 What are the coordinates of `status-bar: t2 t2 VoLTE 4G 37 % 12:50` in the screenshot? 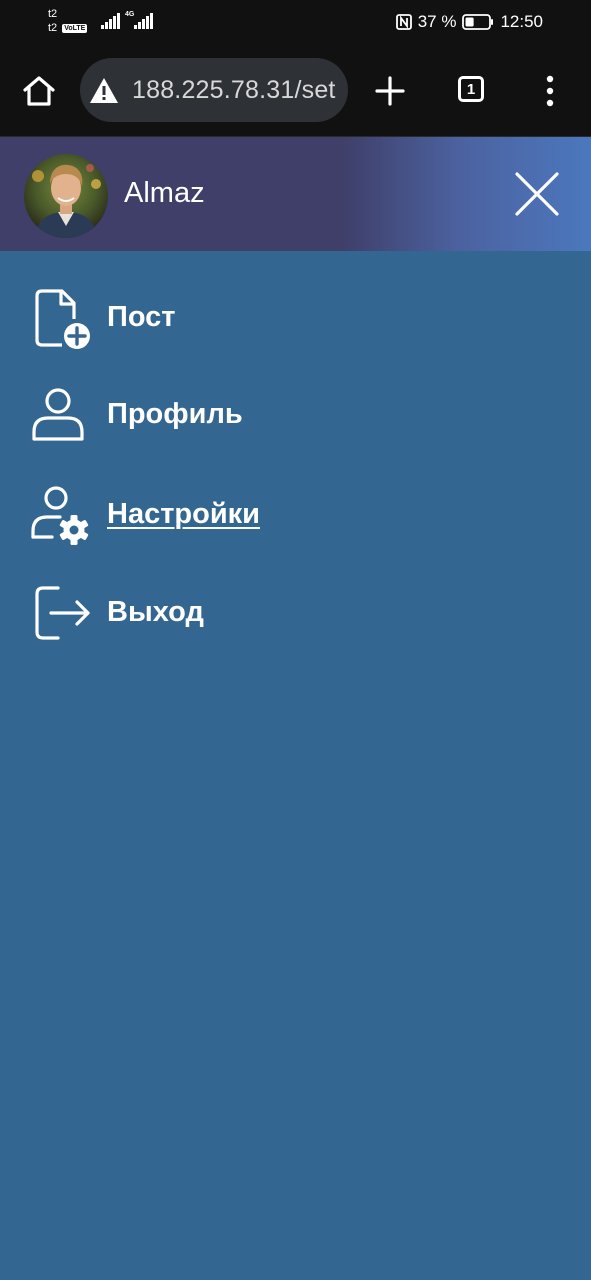 It's located at (295, 22).